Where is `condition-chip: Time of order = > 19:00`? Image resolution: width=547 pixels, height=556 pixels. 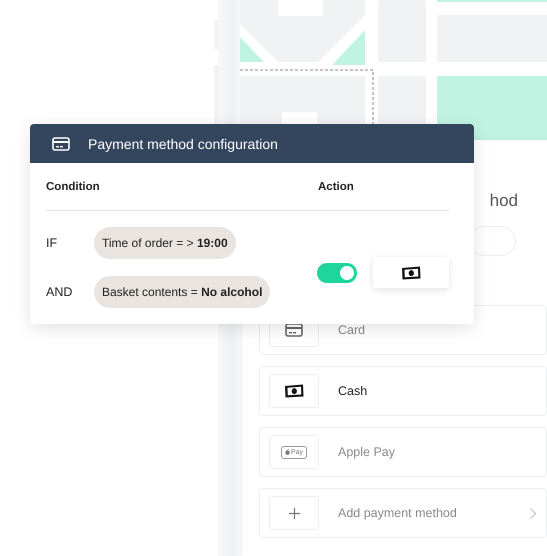
condition-chip: Time of order = > 19:00 is located at coordinates (165, 243).